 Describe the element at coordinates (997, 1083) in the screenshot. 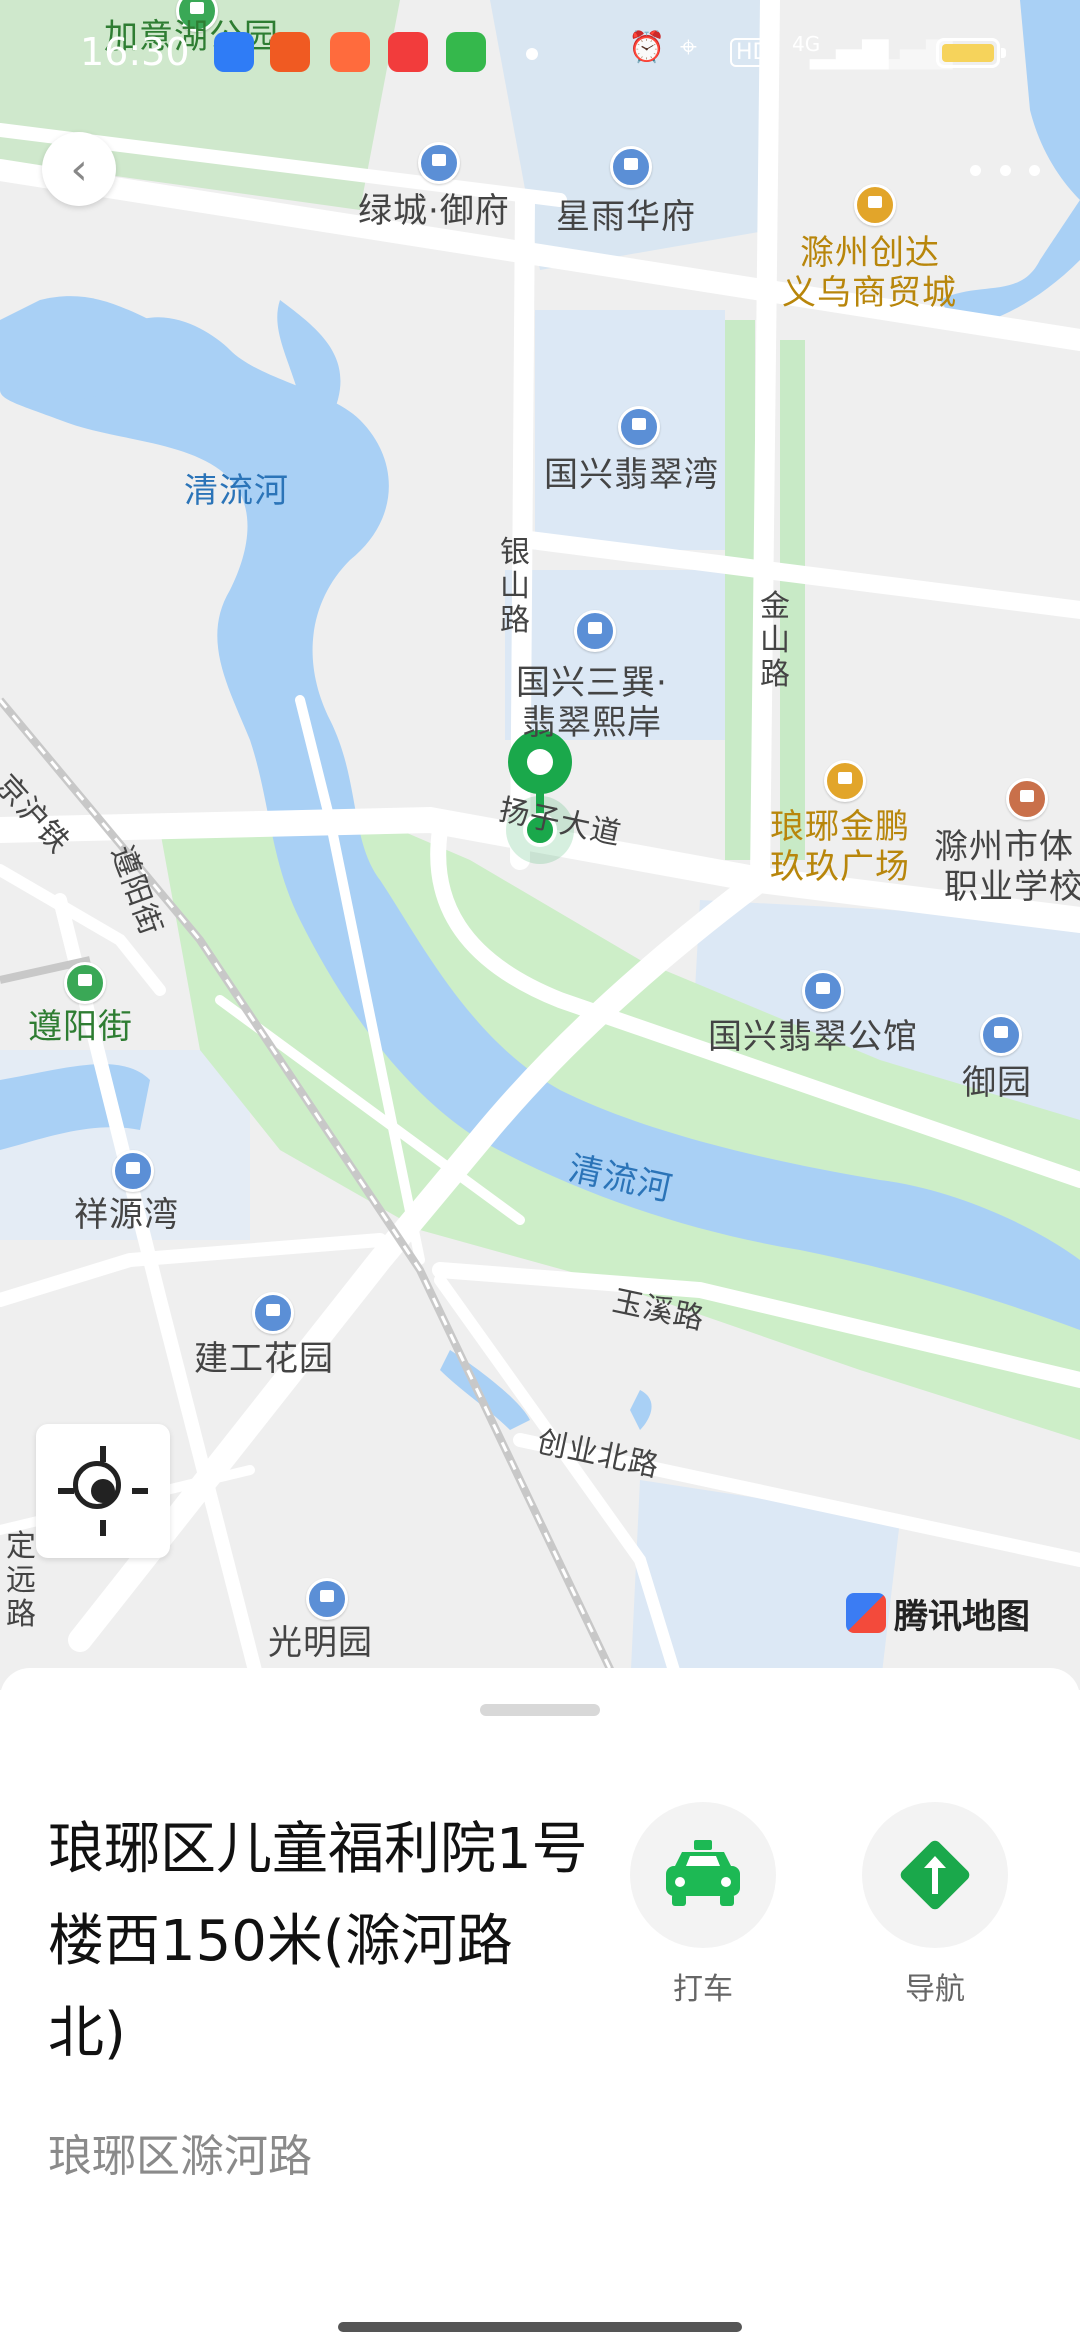

I see `map-label: 御园` at that location.